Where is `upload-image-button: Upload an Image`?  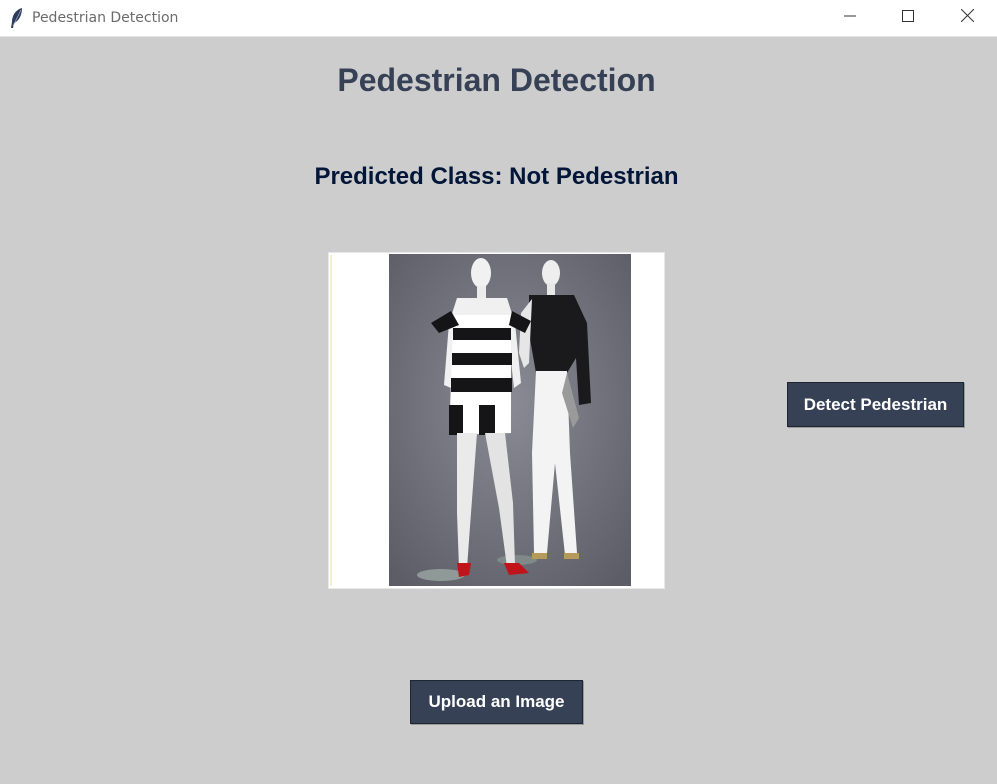
upload-image-button: Upload an Image is located at coordinates (496, 702).